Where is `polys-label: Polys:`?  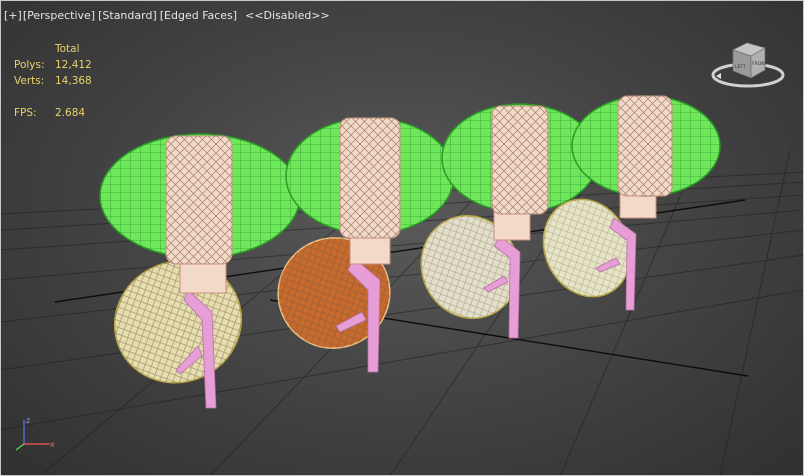 polys-label: Polys: is located at coordinates (29, 65).